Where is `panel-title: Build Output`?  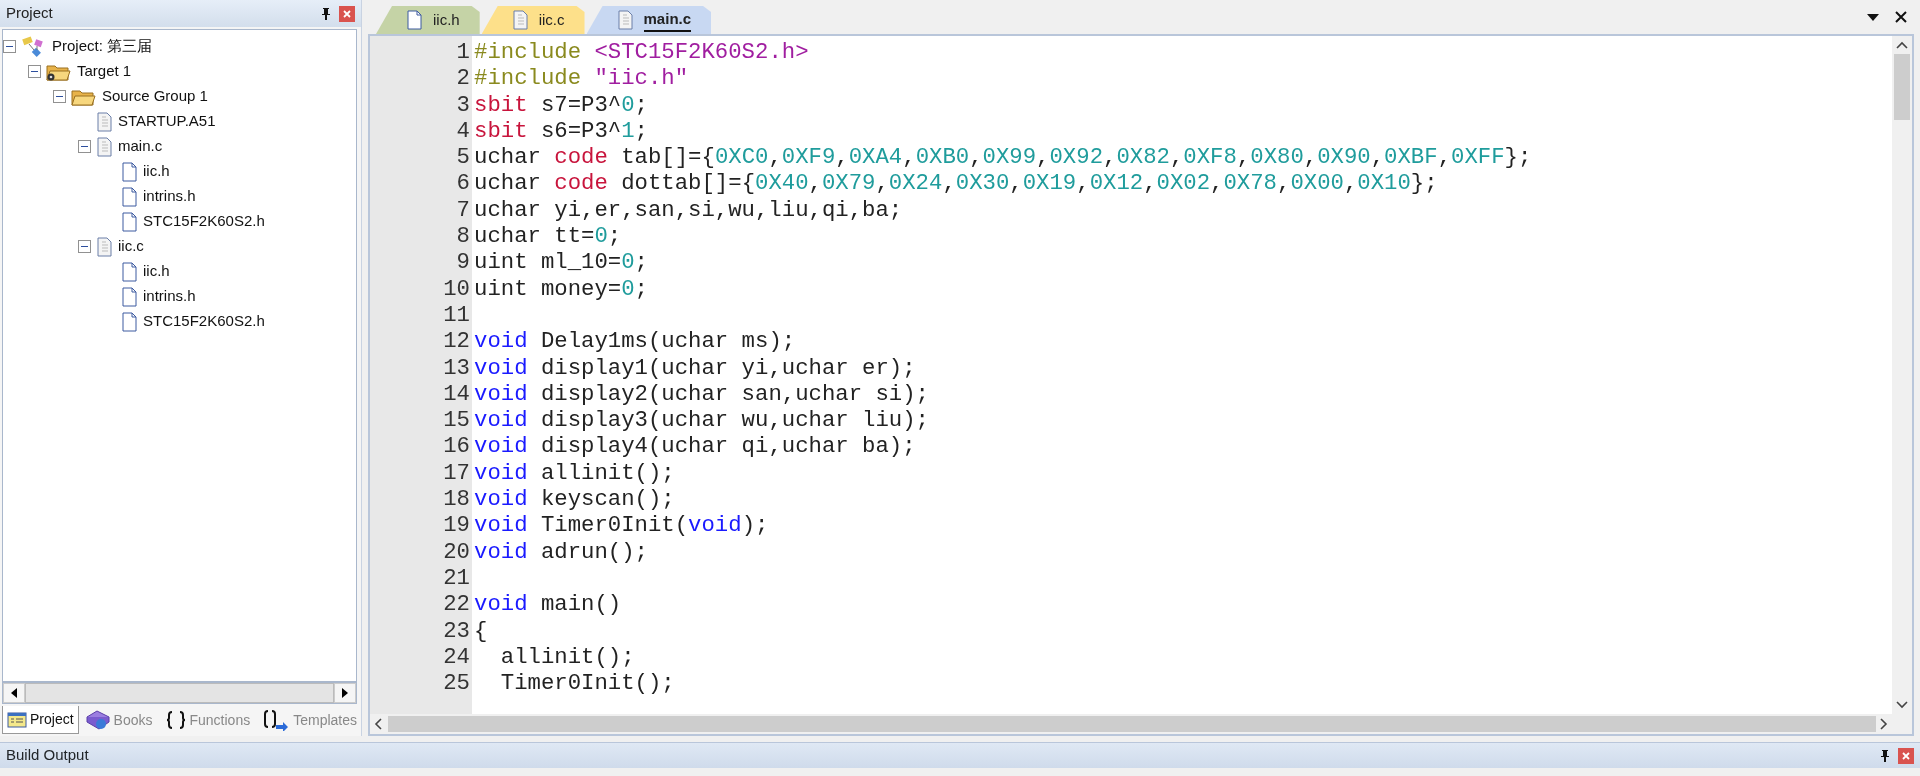
panel-title: Build Output is located at coordinates (47, 755).